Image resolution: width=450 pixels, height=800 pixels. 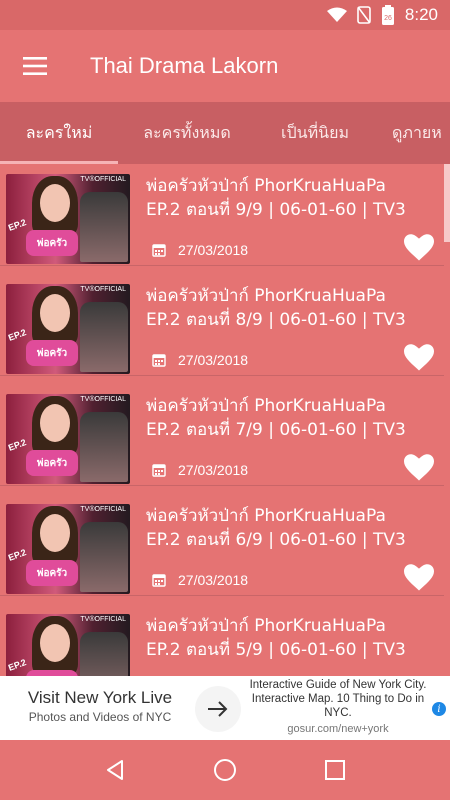 I want to click on ad-open-button, so click(x=218, y=709).